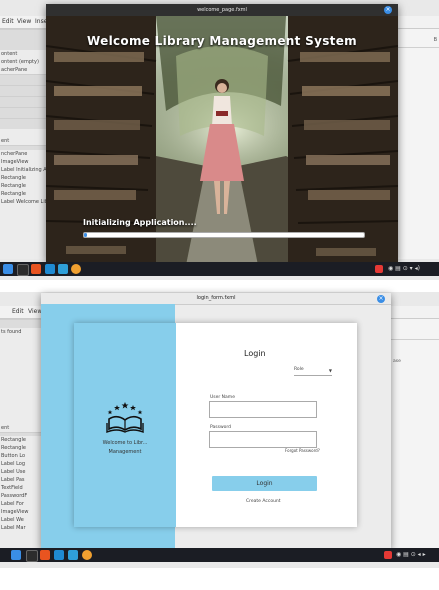  Describe the element at coordinates (20, 464) in the screenshot. I see `hierarchy-item: Label Log` at that location.